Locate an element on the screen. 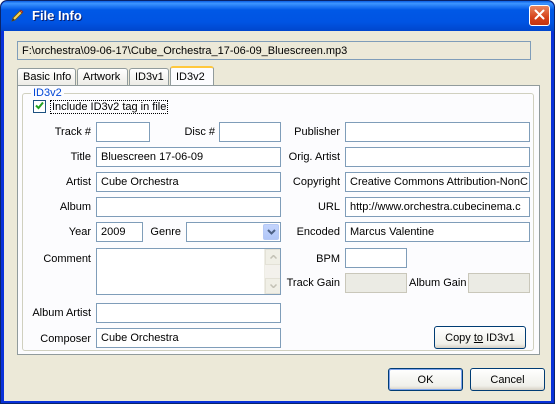 This screenshot has width=555, height=404. disc-input is located at coordinates (250, 132).